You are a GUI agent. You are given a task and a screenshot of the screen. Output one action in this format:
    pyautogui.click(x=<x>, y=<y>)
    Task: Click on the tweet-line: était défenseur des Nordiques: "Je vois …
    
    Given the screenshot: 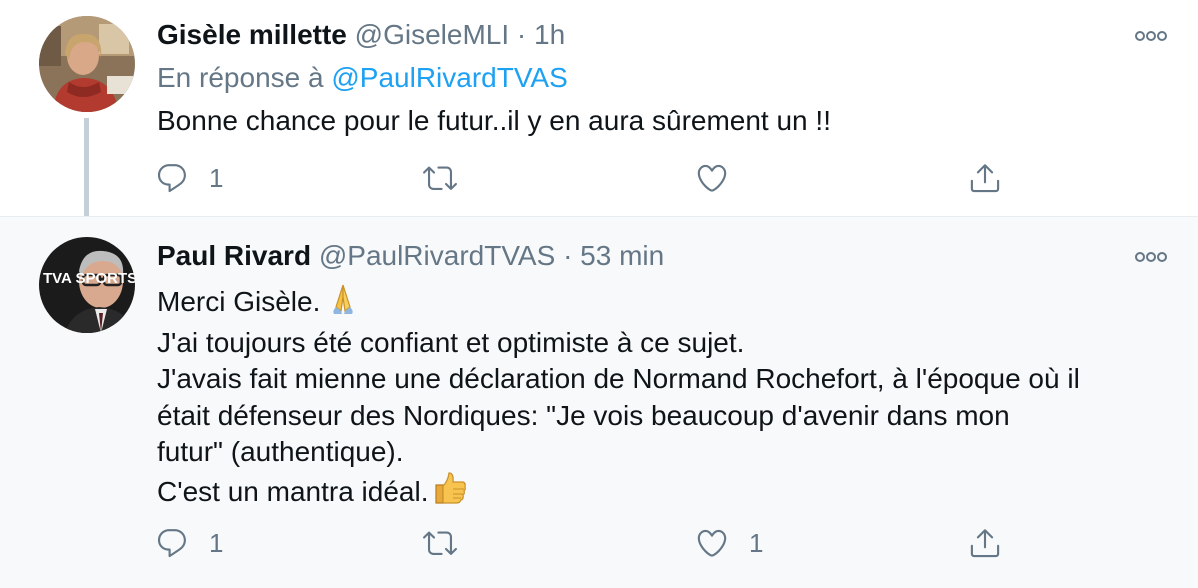 What is the action you would take?
    pyautogui.click(x=583, y=415)
    